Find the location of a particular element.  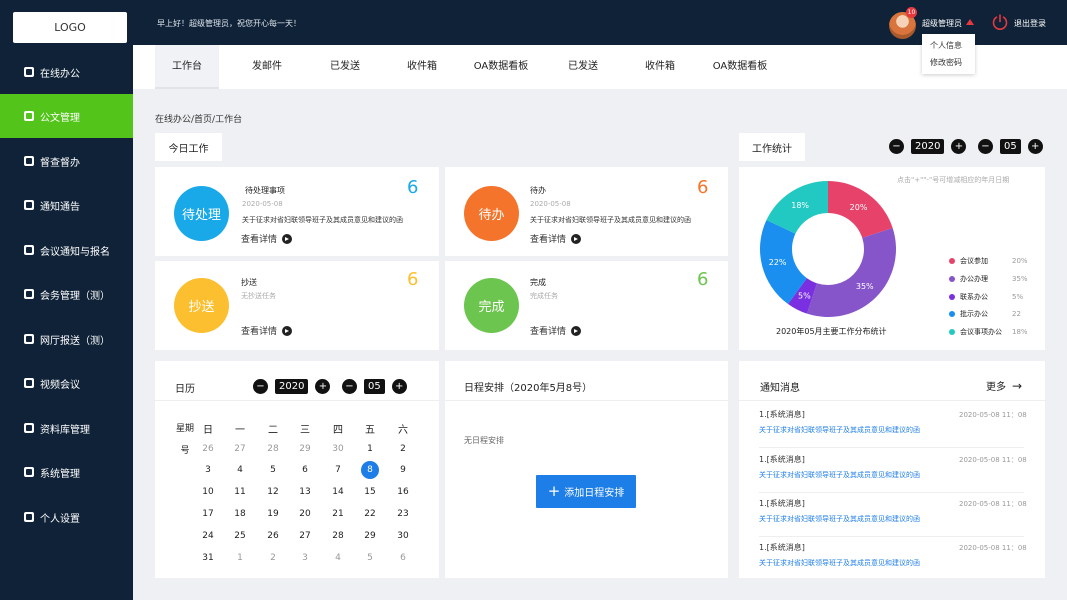

sidebar-item-notices: 通知通告 is located at coordinates (66, 205).